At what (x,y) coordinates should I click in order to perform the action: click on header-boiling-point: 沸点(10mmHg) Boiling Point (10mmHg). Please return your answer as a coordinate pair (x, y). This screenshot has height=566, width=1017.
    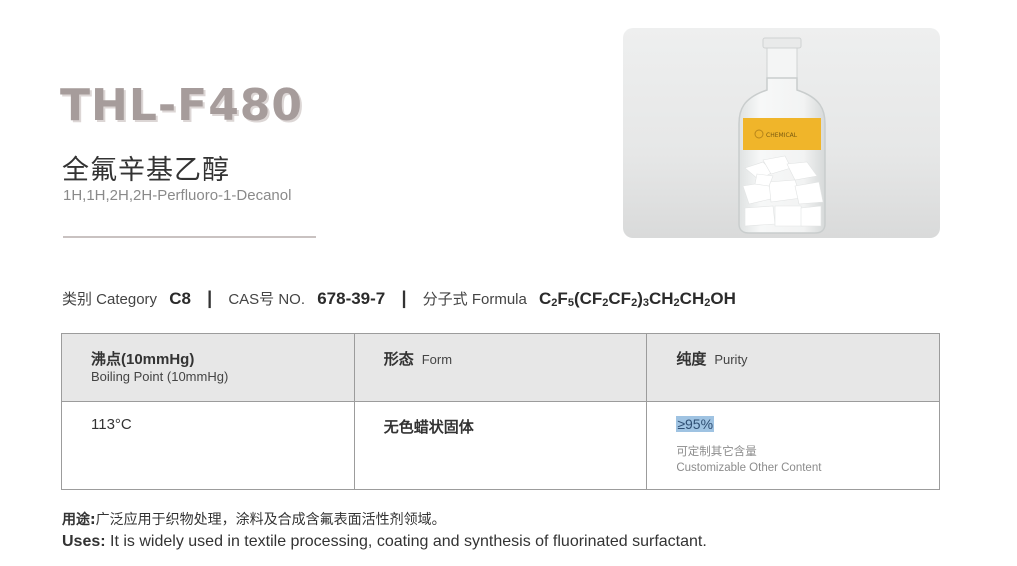
    Looking at the image, I should click on (208, 367).